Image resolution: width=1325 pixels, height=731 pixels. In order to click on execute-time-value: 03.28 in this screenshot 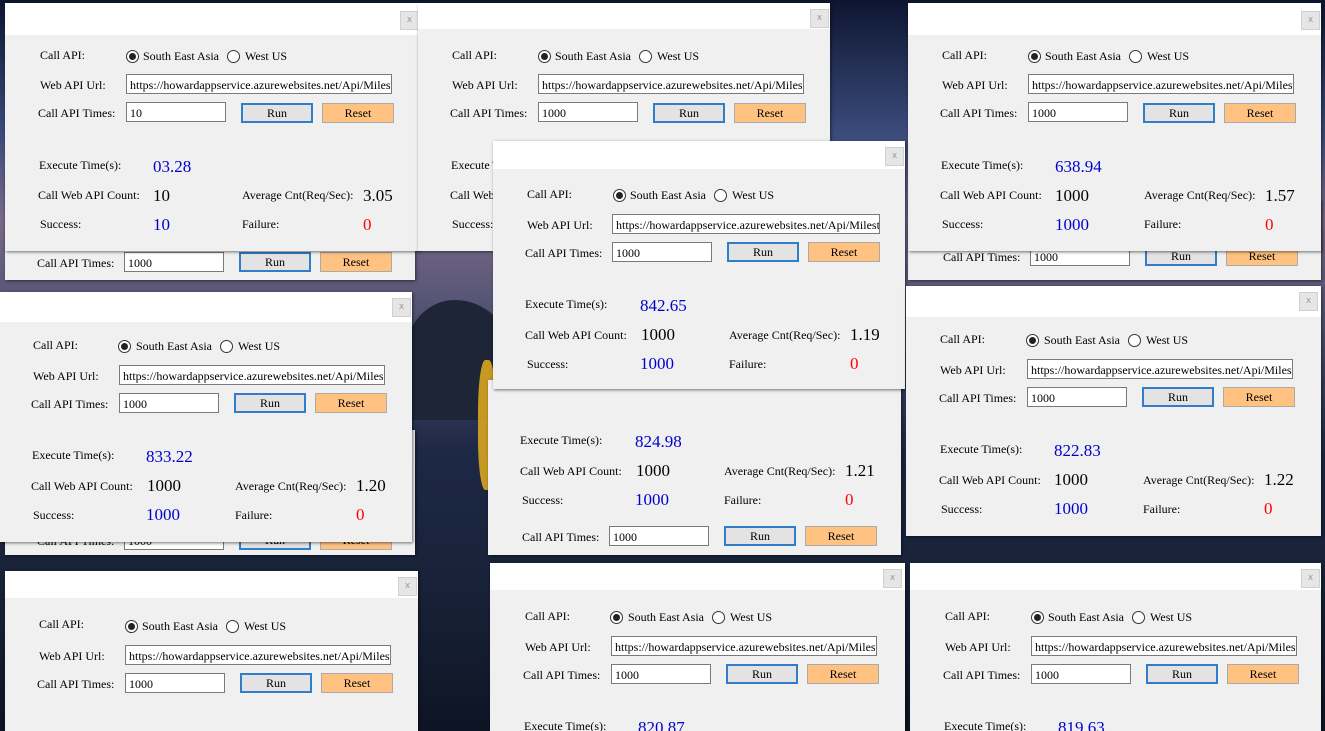, I will do `click(172, 166)`.